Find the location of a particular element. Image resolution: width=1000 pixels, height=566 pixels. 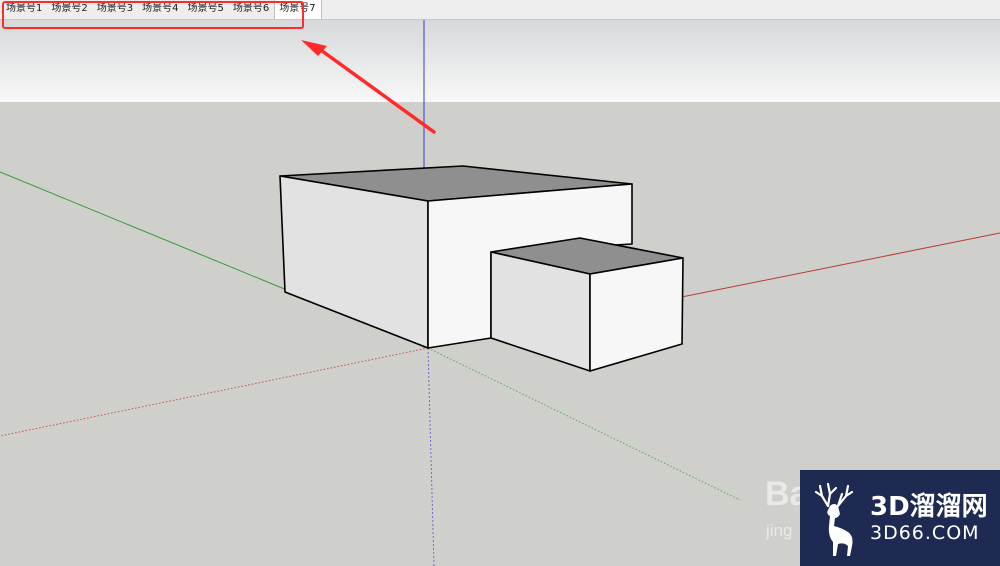

scene-tab-bar: 场景号1 场景号2 场景号3 场景号4 场景号5 场景号6 场景号7 is located at coordinates (500, 10).